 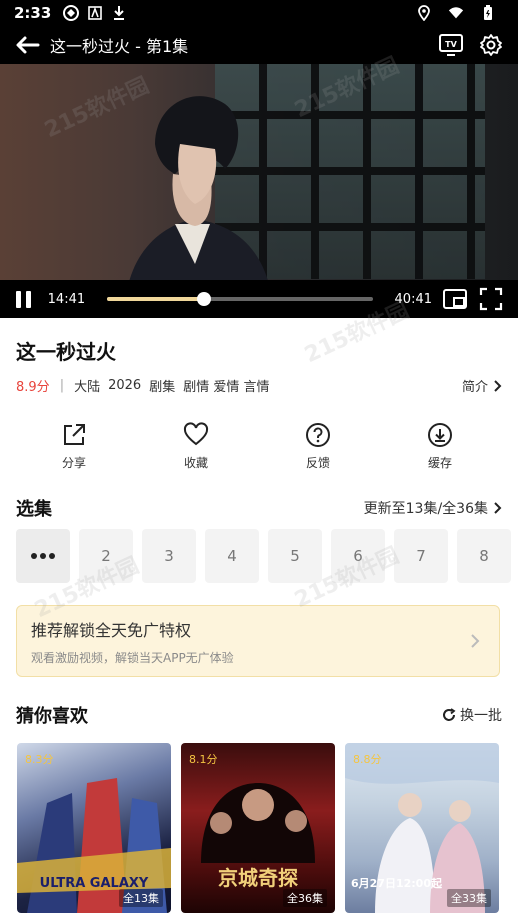 I want to click on playing-dots-icon, so click(x=43, y=556).